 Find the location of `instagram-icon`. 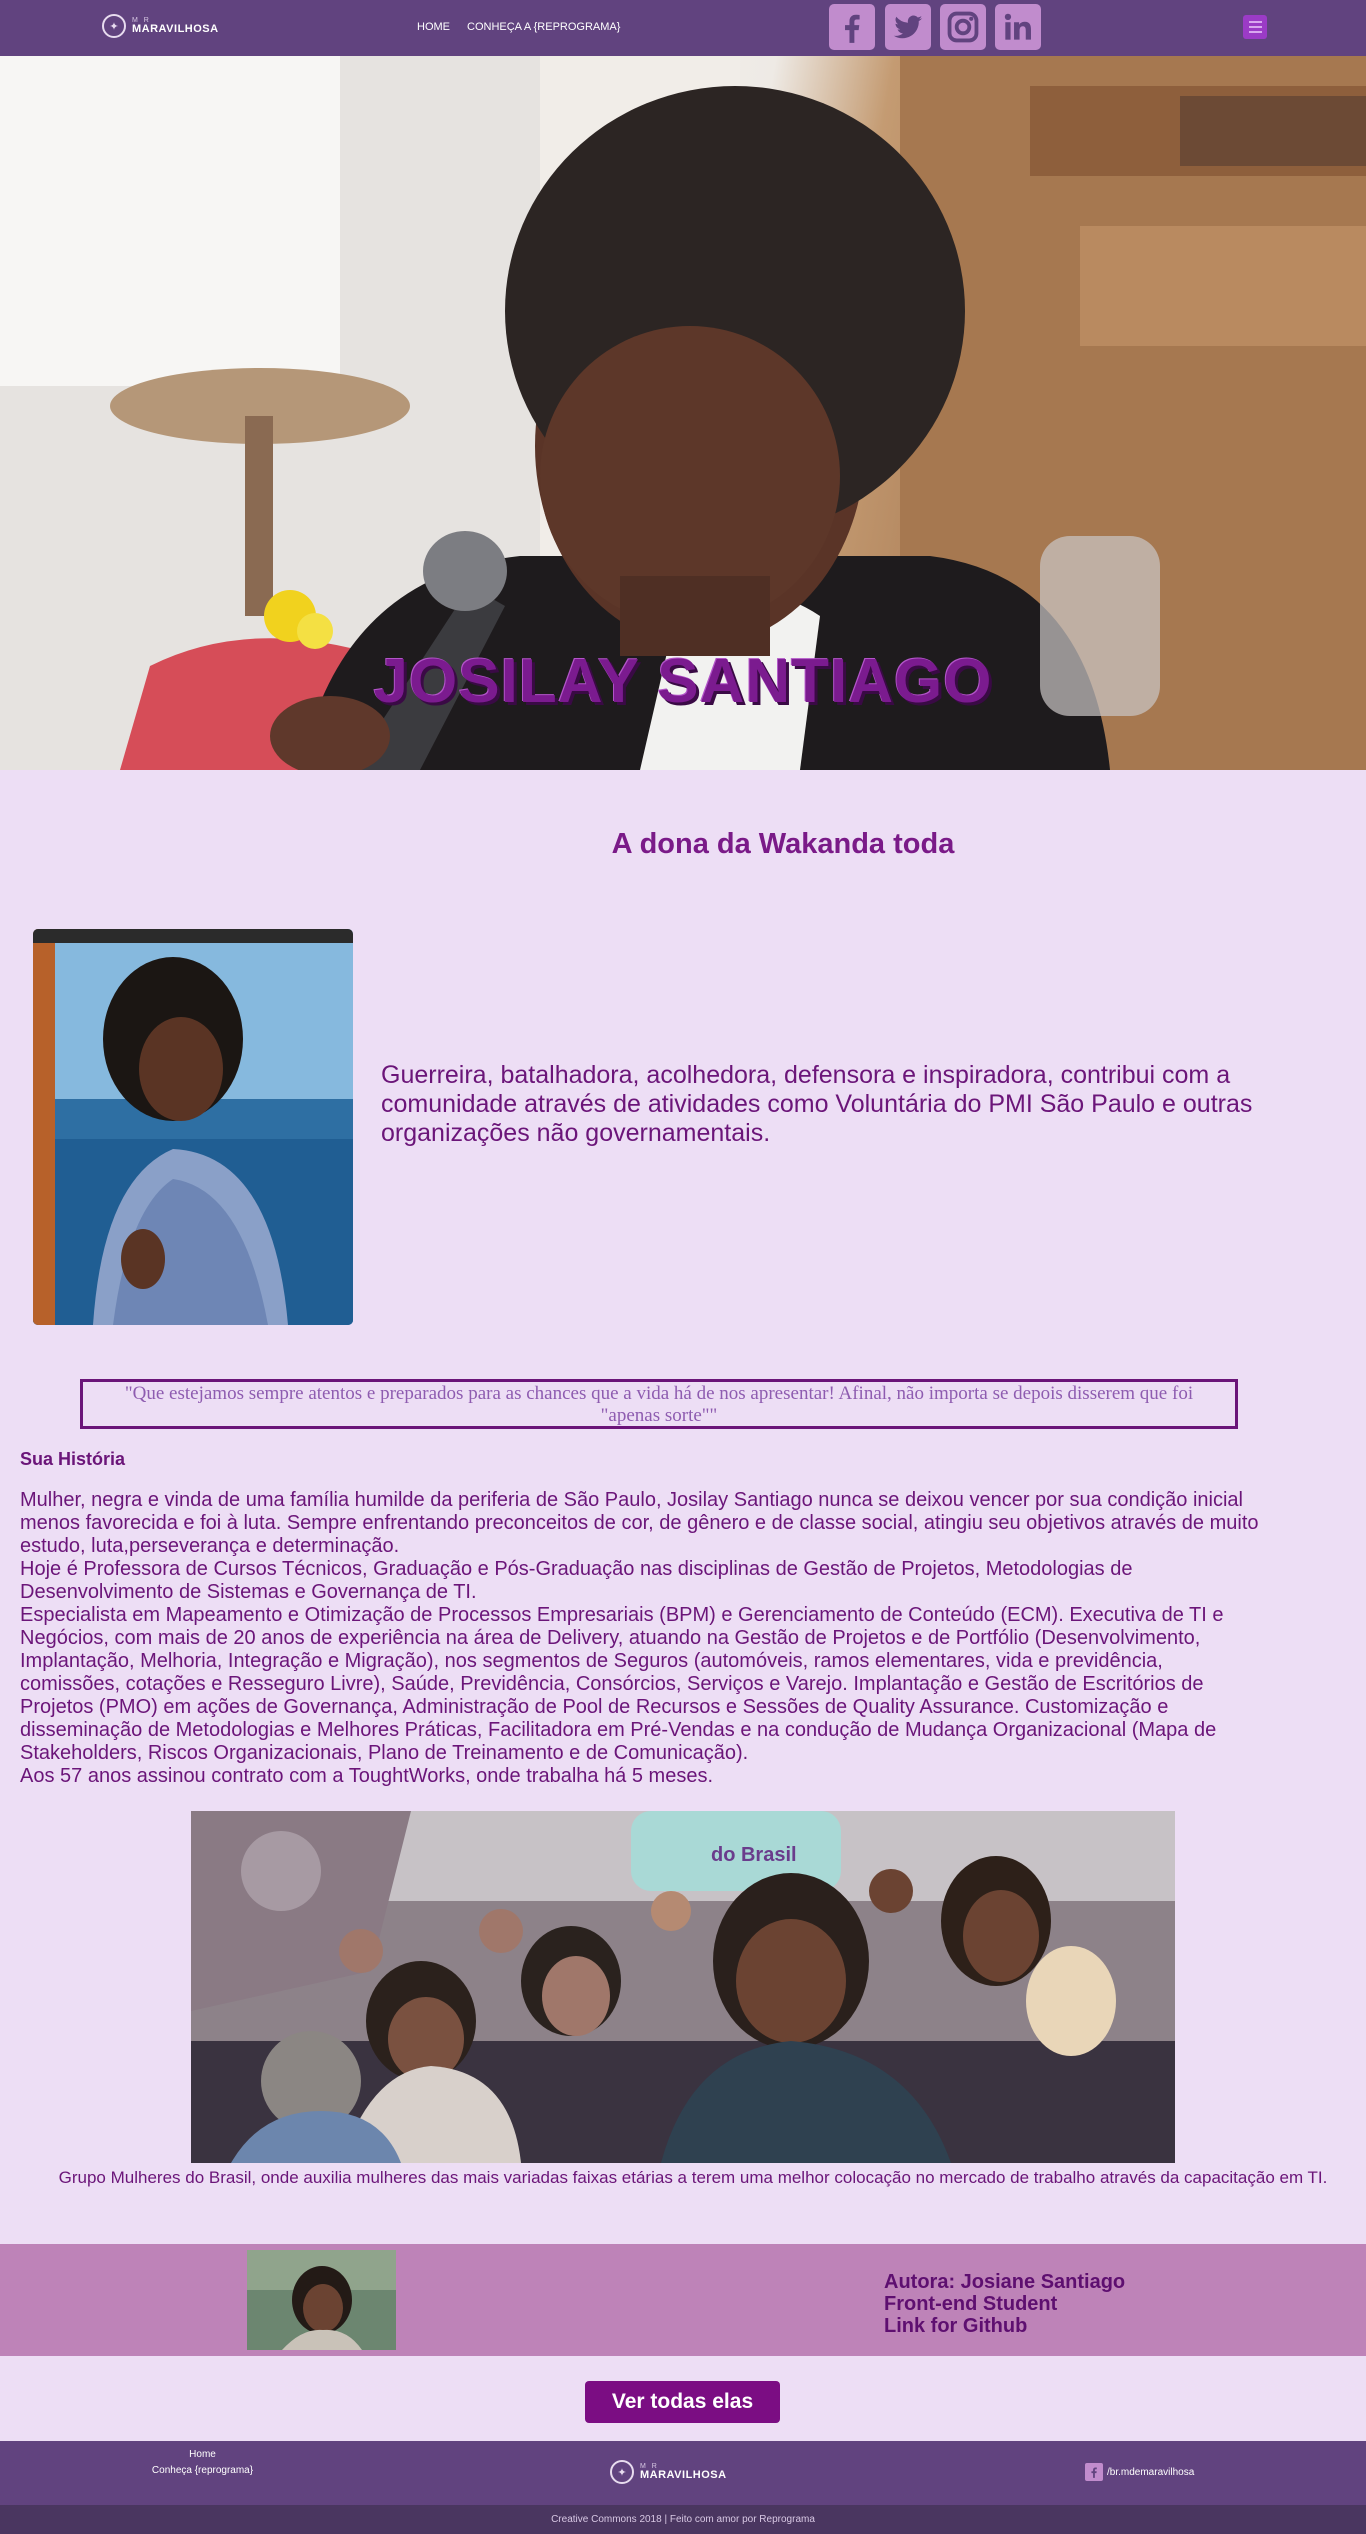

instagram-icon is located at coordinates (963, 27).